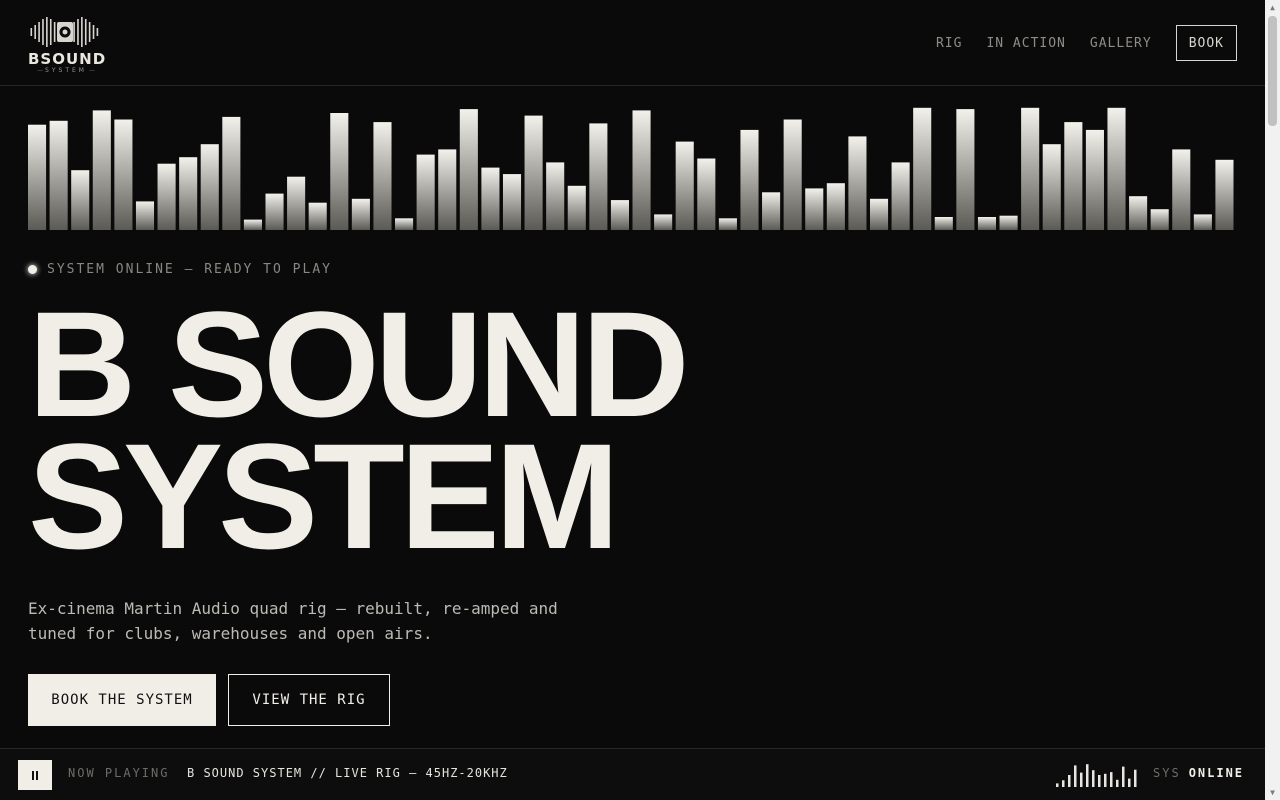 The width and height of the screenshot is (1280, 800). What do you see at coordinates (347, 773) in the screenshot?
I see `track-title: B SOUND SYSTEM // LIVE RIG — 45HZ-20KHZ` at bounding box center [347, 773].